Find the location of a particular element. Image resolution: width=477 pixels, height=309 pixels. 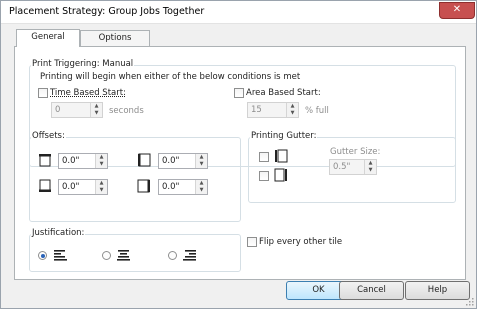

help-button: Help is located at coordinates (437, 290).